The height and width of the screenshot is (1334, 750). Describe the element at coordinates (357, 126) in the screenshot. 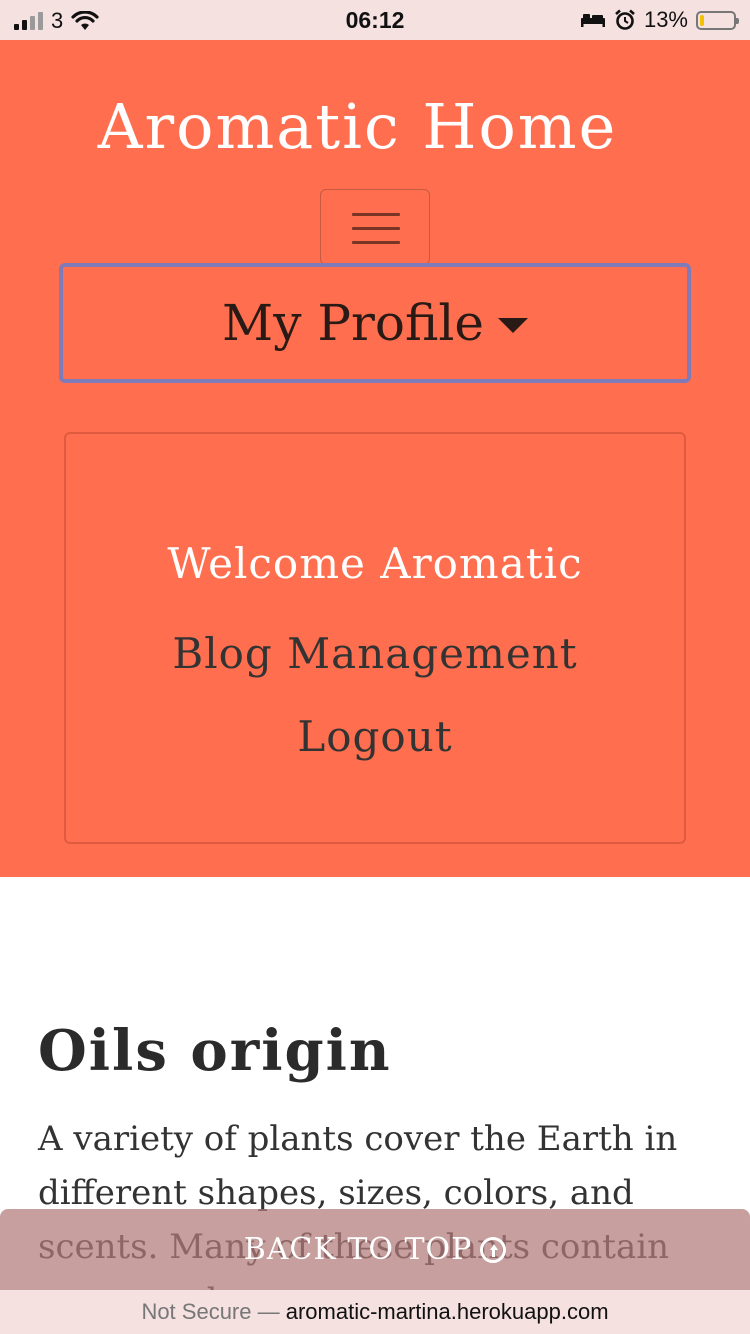

I see `brand-title: Aromatic Home` at that location.